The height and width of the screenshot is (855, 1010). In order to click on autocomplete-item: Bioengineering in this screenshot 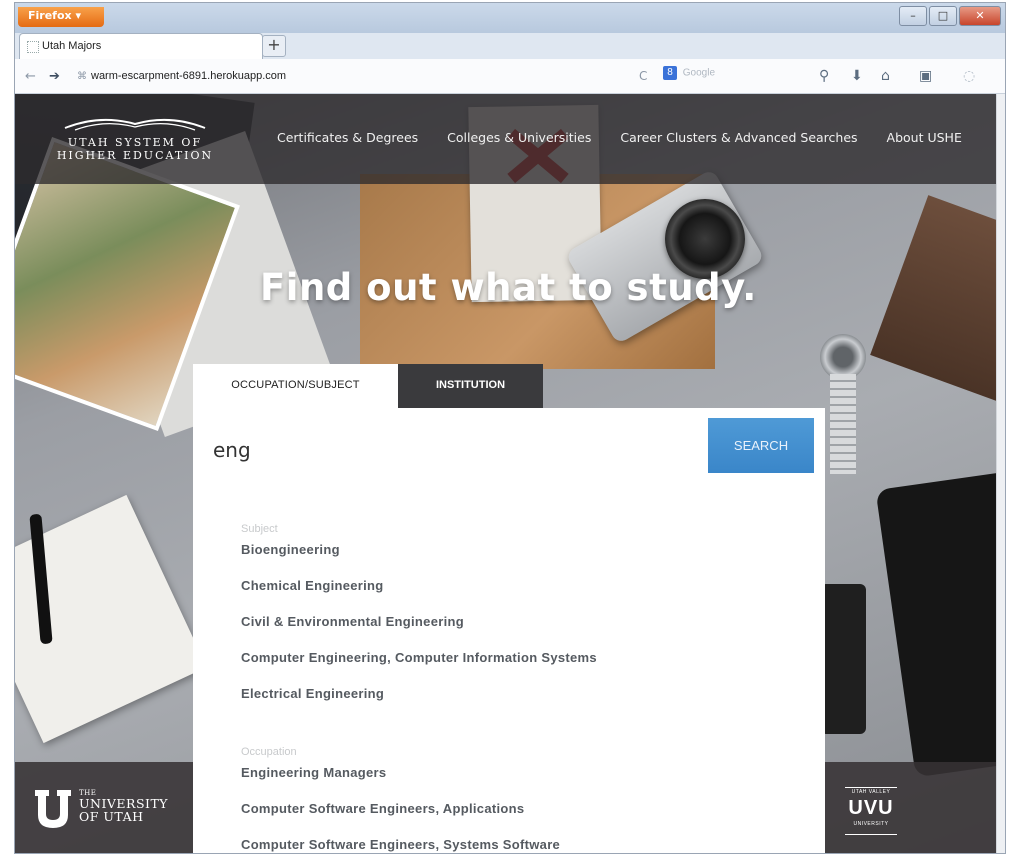, I will do `click(509, 559)`.